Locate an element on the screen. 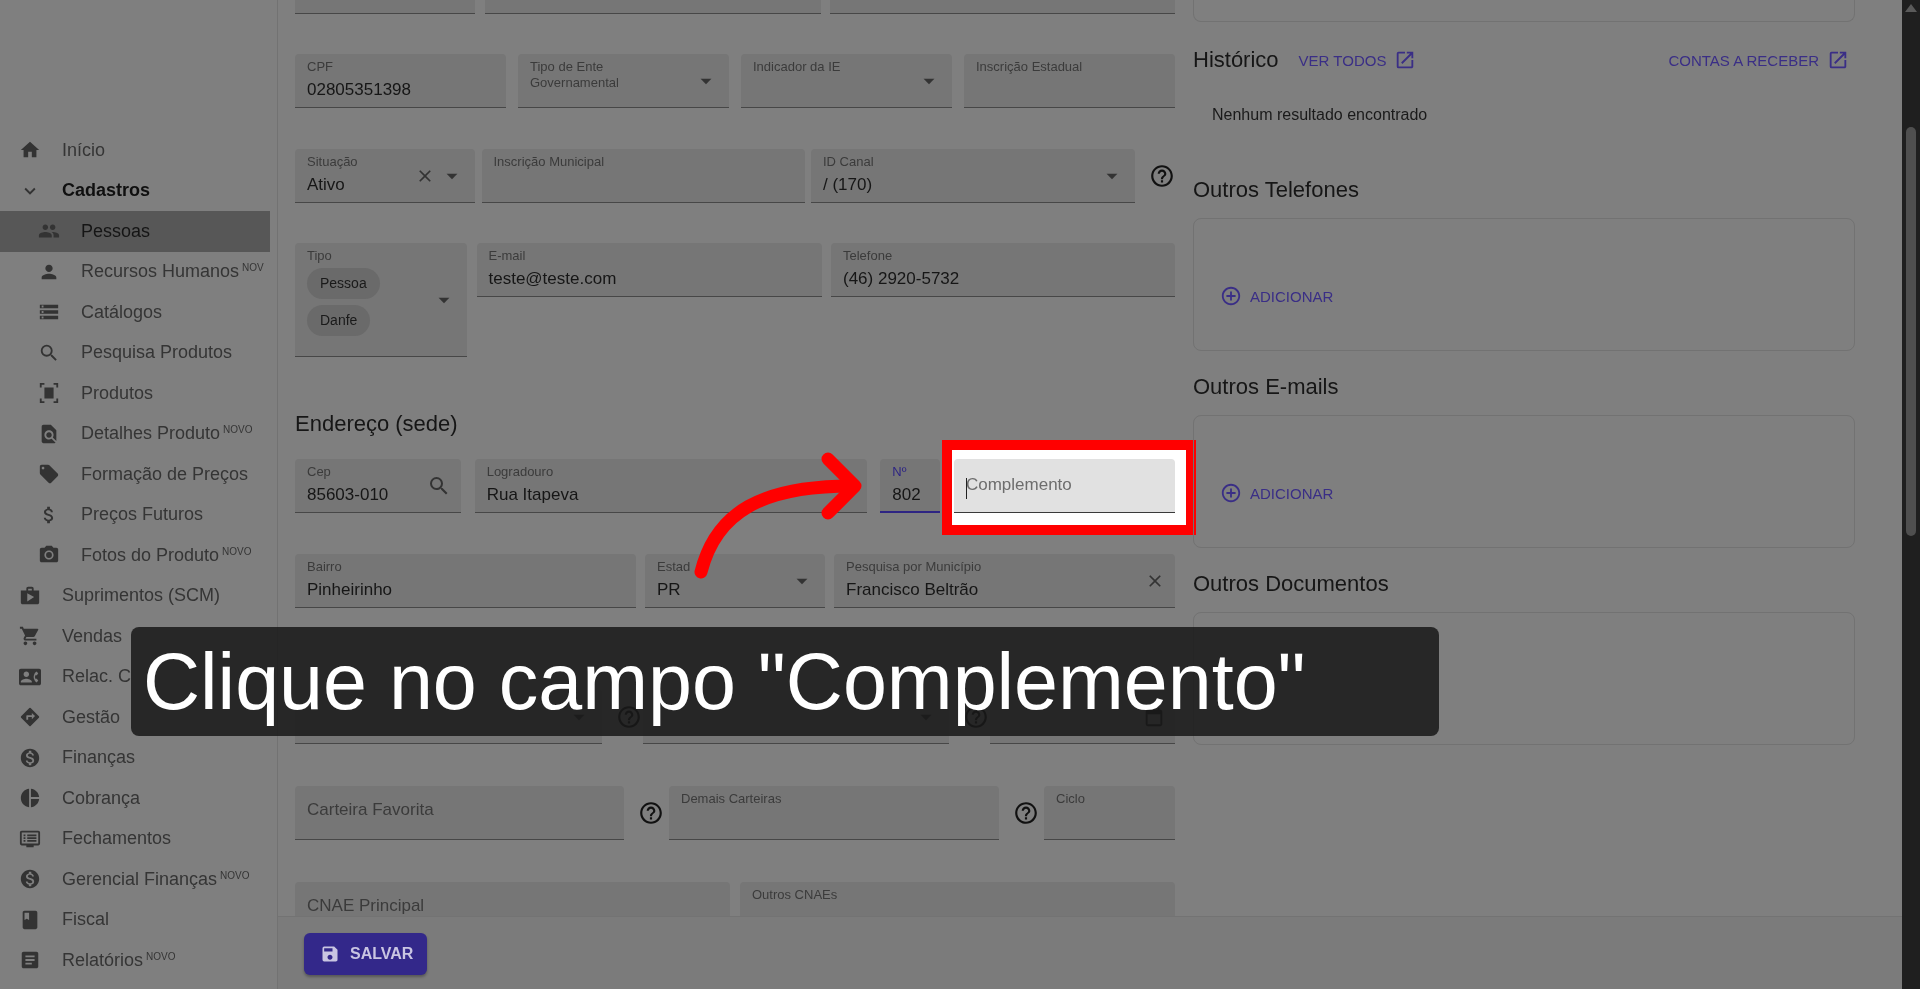  field-value: / (170) is located at coordinates (848, 185).